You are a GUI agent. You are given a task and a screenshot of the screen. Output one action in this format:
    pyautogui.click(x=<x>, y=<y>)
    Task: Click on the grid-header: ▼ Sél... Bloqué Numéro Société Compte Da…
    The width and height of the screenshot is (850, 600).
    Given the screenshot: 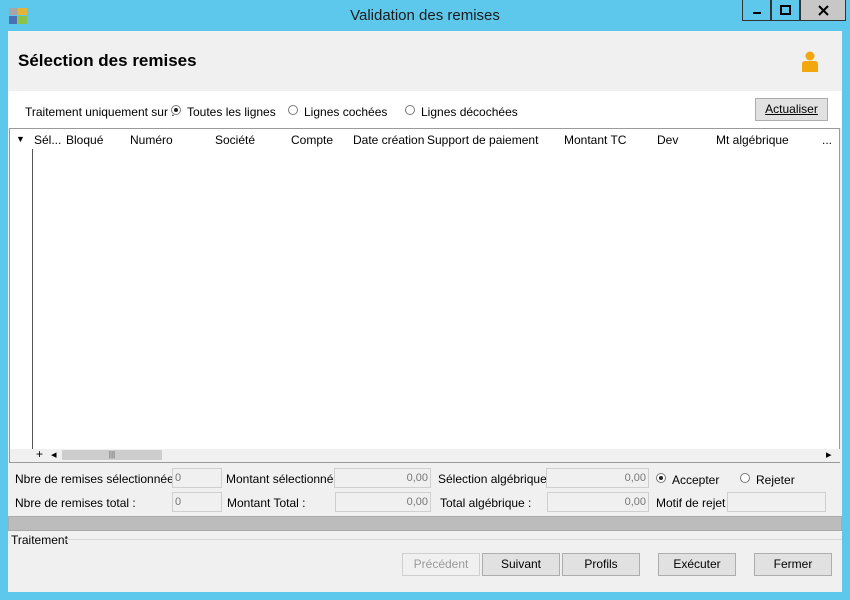 What is the action you would take?
    pyautogui.click(x=424, y=139)
    